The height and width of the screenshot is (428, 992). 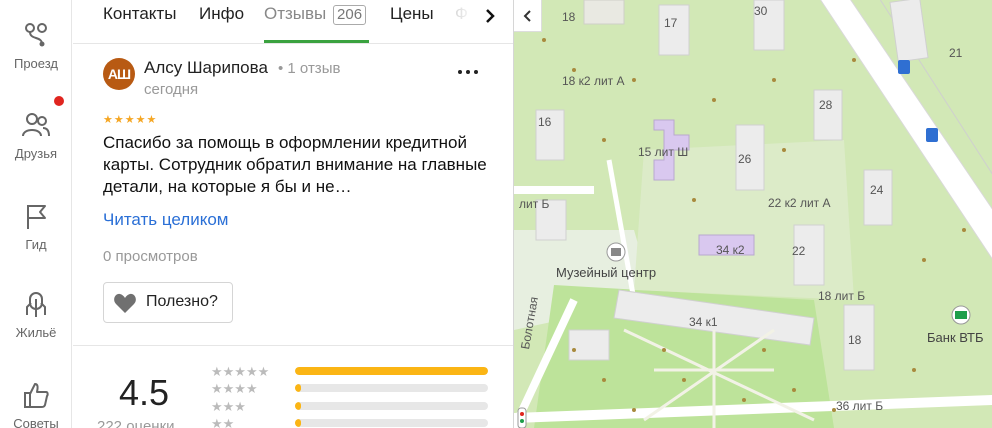 What do you see at coordinates (166, 220) in the screenshot?
I see `read-more-link: Читать целиком` at bounding box center [166, 220].